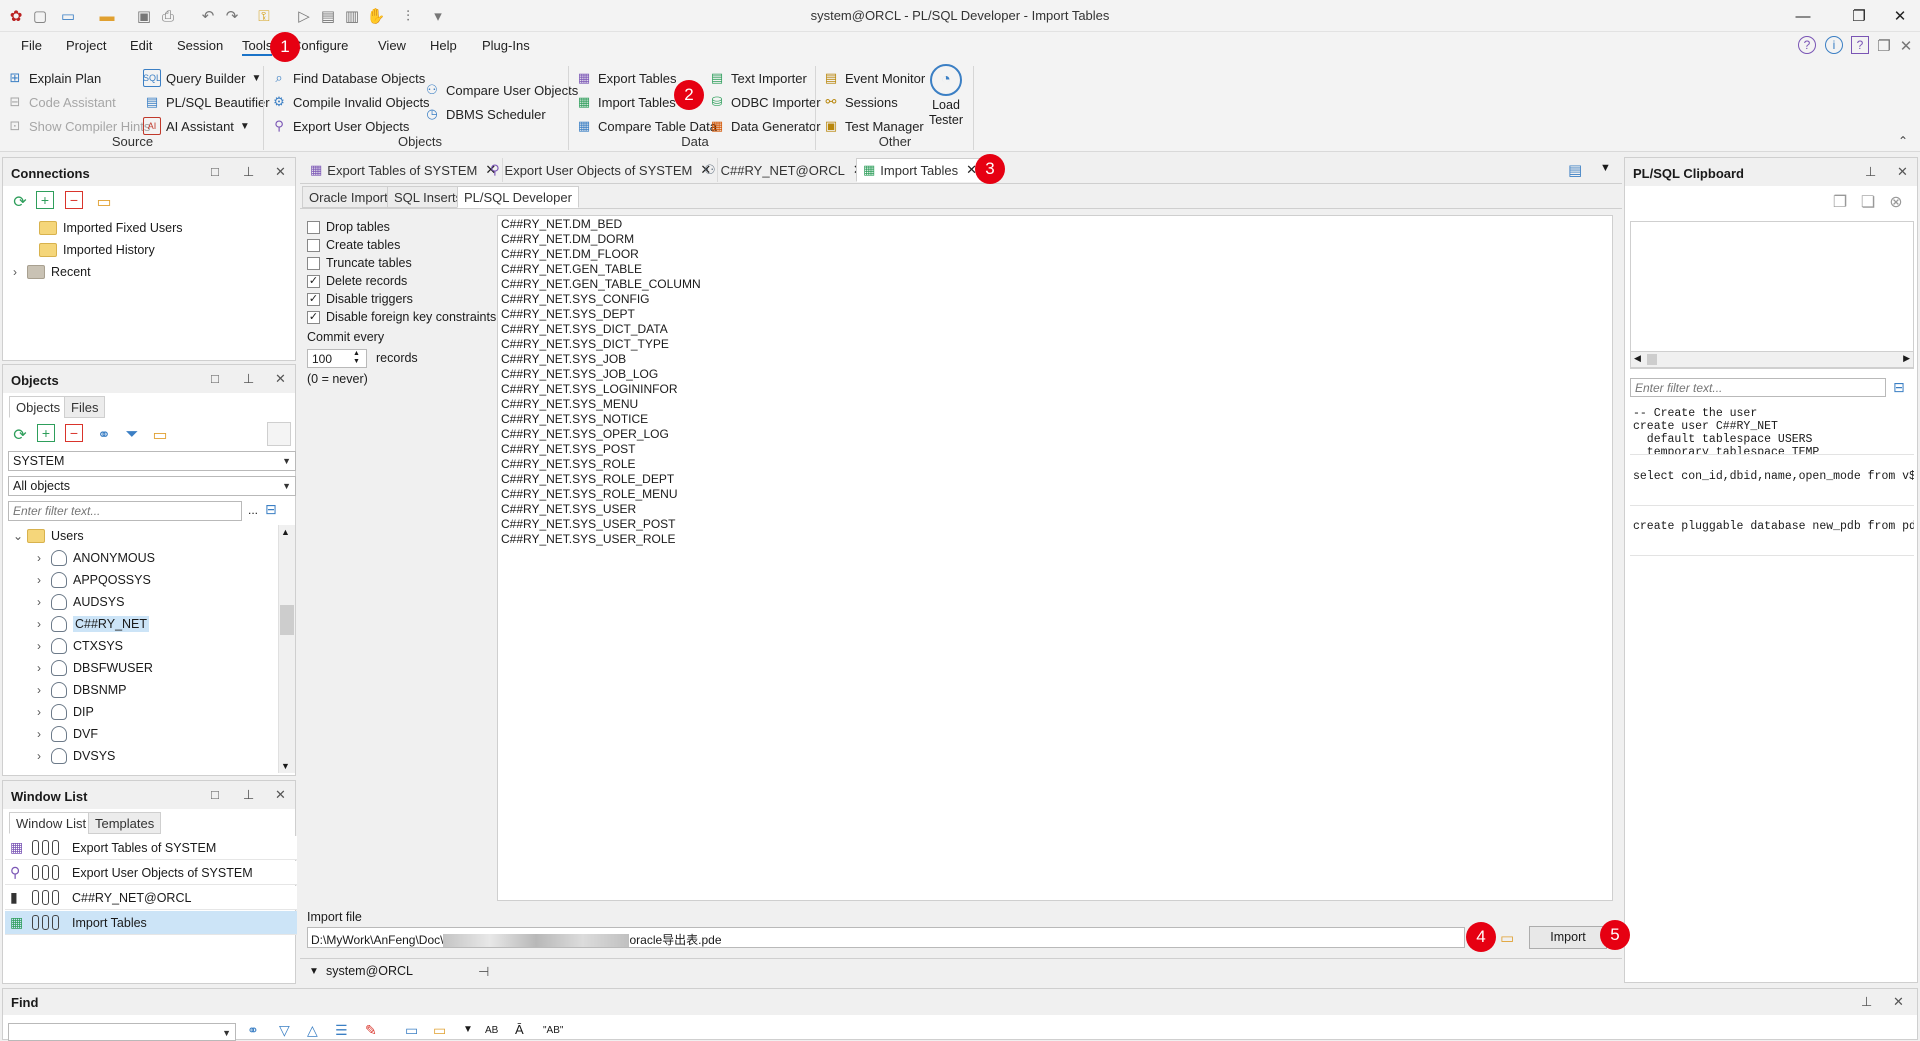 Image resolution: width=1920 pixels, height=1041 pixels. What do you see at coordinates (74, 433) in the screenshot?
I see `remove-icon: −` at bounding box center [74, 433].